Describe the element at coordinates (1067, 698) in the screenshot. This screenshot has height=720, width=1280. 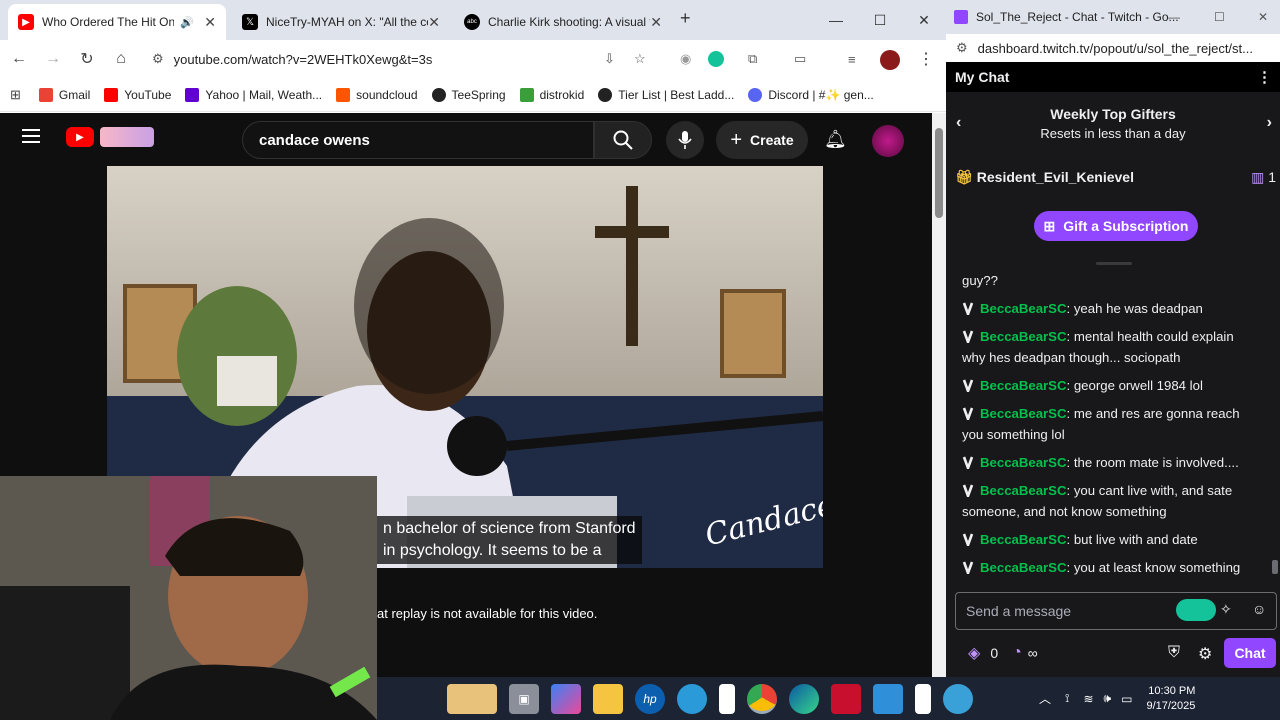
I see `network-icon: ⟟` at that location.